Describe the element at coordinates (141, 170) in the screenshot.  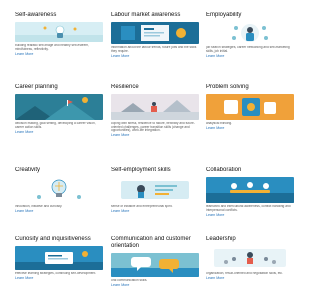
I see `card-title: Self-employment skills` at that location.